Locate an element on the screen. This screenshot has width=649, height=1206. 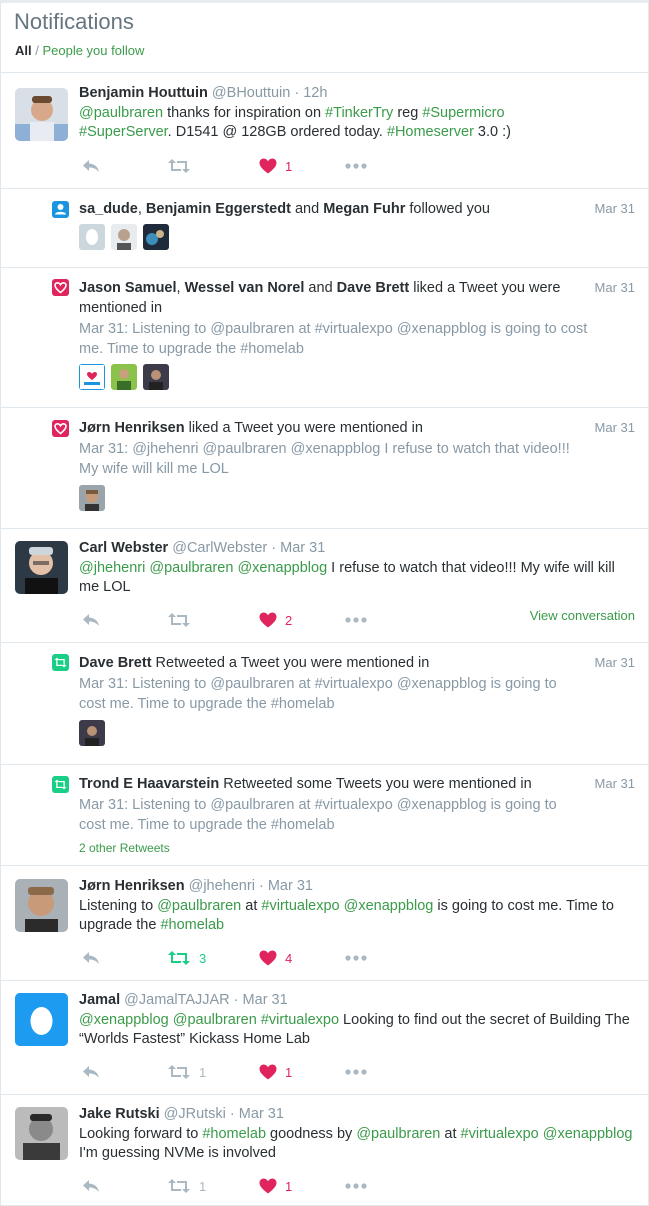
user-name: Trond E Haavarstein is located at coordinates (149, 784).